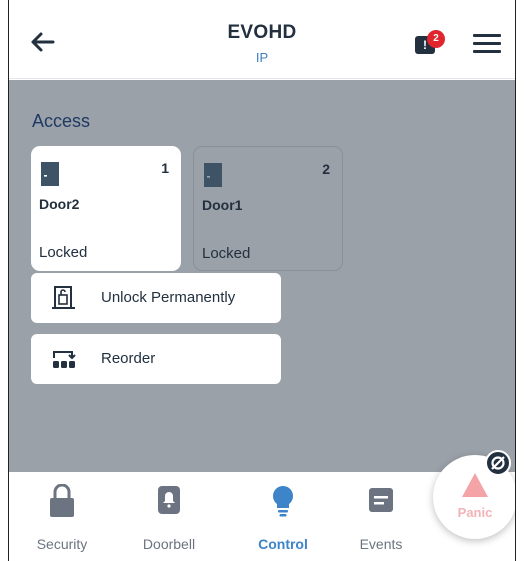 The height and width of the screenshot is (561, 524). I want to click on nav-item-doorbell: Doorbell, so click(169, 520).